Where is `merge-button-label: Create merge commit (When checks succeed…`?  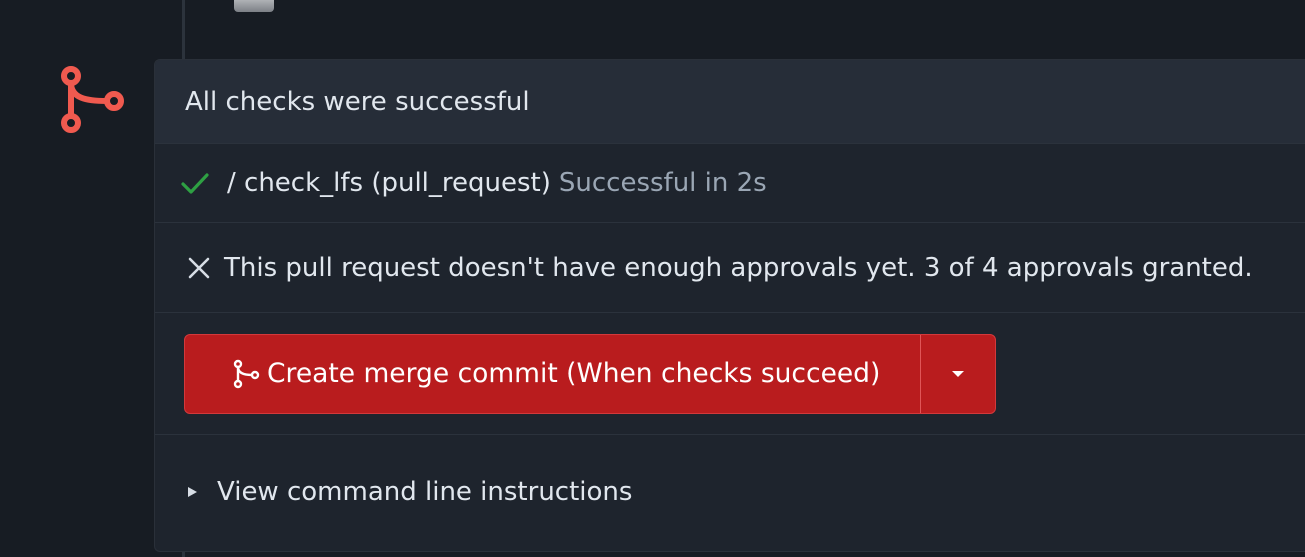 merge-button-label: Create merge commit (When checks succeed… is located at coordinates (574, 373).